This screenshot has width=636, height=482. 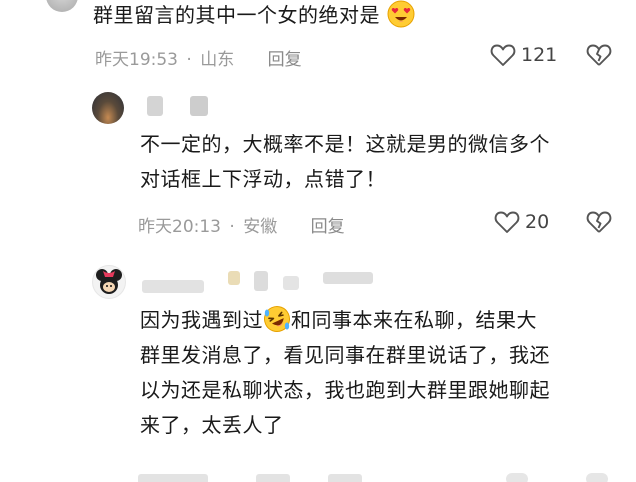 What do you see at coordinates (236, 15) in the screenshot?
I see `comment-body: 群里留言的其中一个女的绝对是` at bounding box center [236, 15].